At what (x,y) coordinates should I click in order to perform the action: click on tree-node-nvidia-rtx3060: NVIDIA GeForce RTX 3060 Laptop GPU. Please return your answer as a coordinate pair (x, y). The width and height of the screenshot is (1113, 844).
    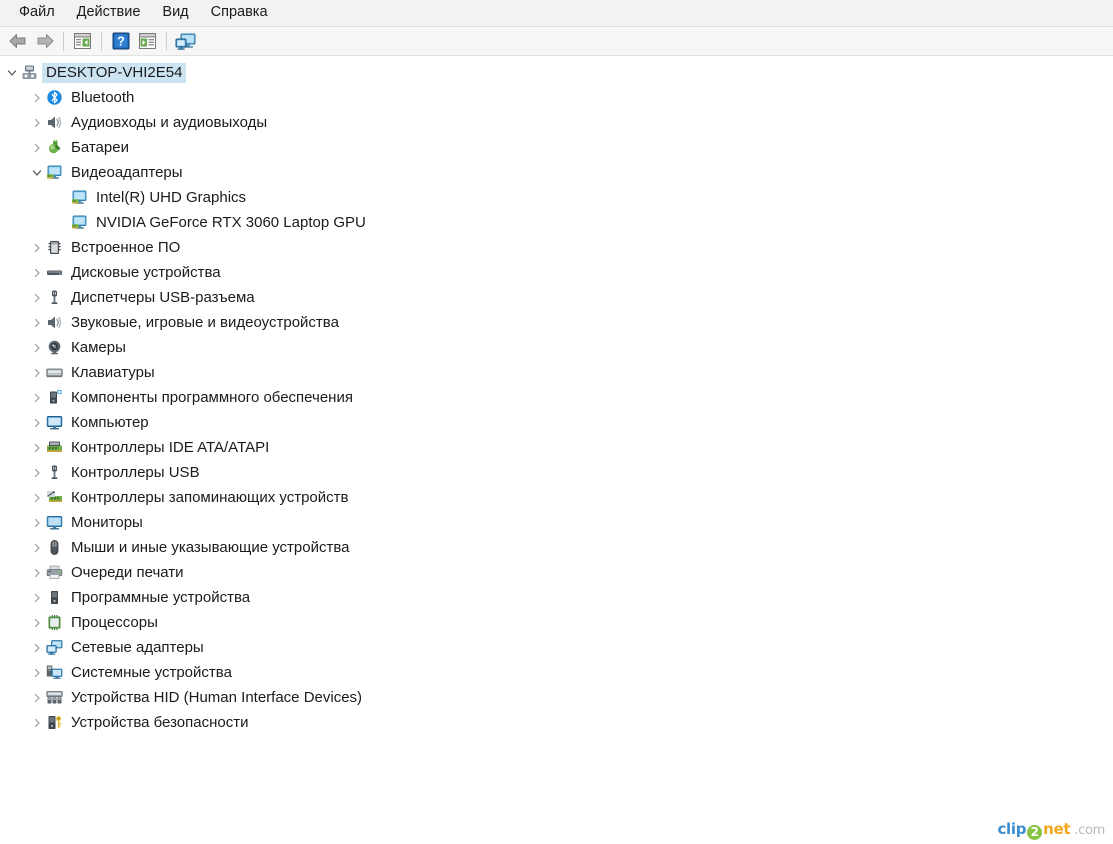
    Looking at the image, I should click on (556, 222).